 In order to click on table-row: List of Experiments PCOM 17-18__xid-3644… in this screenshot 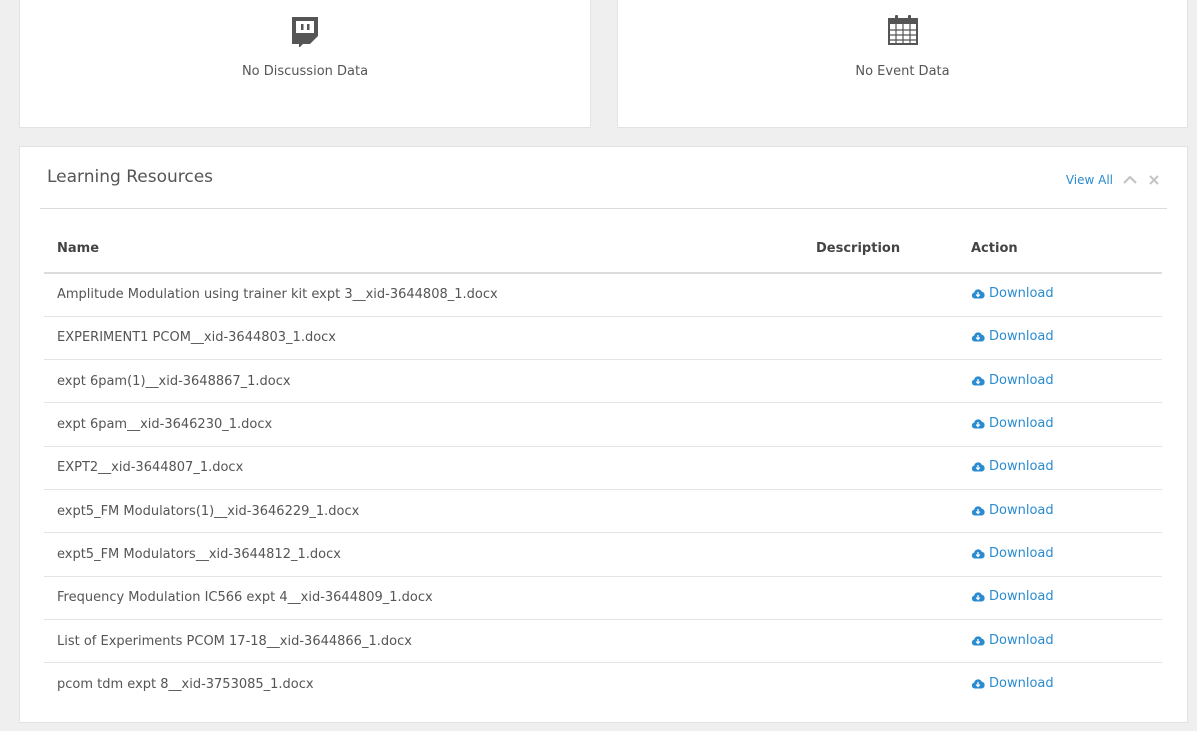, I will do `click(603, 641)`.